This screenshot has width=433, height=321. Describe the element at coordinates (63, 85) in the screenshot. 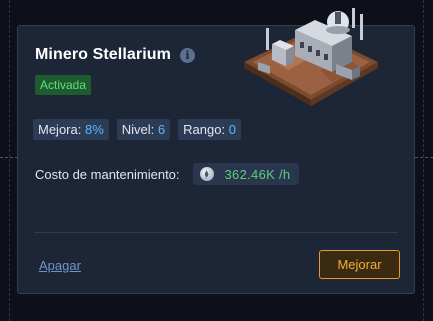

I see `status-badge: Activada` at that location.